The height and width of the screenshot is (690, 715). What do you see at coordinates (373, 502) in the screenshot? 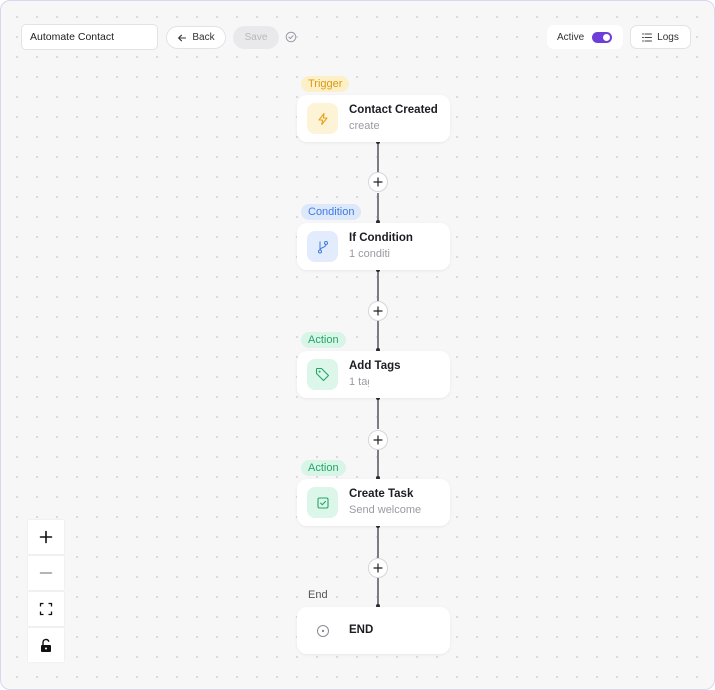
I see `node-create-task: Create Task Send welcome` at bounding box center [373, 502].